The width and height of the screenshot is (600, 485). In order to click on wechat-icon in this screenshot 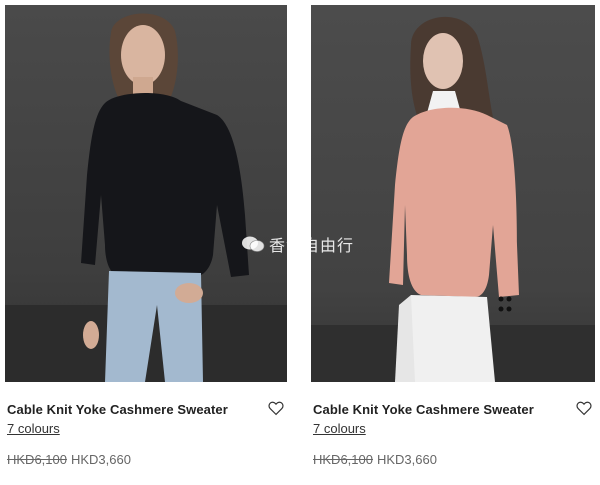, I will do `click(253, 244)`.